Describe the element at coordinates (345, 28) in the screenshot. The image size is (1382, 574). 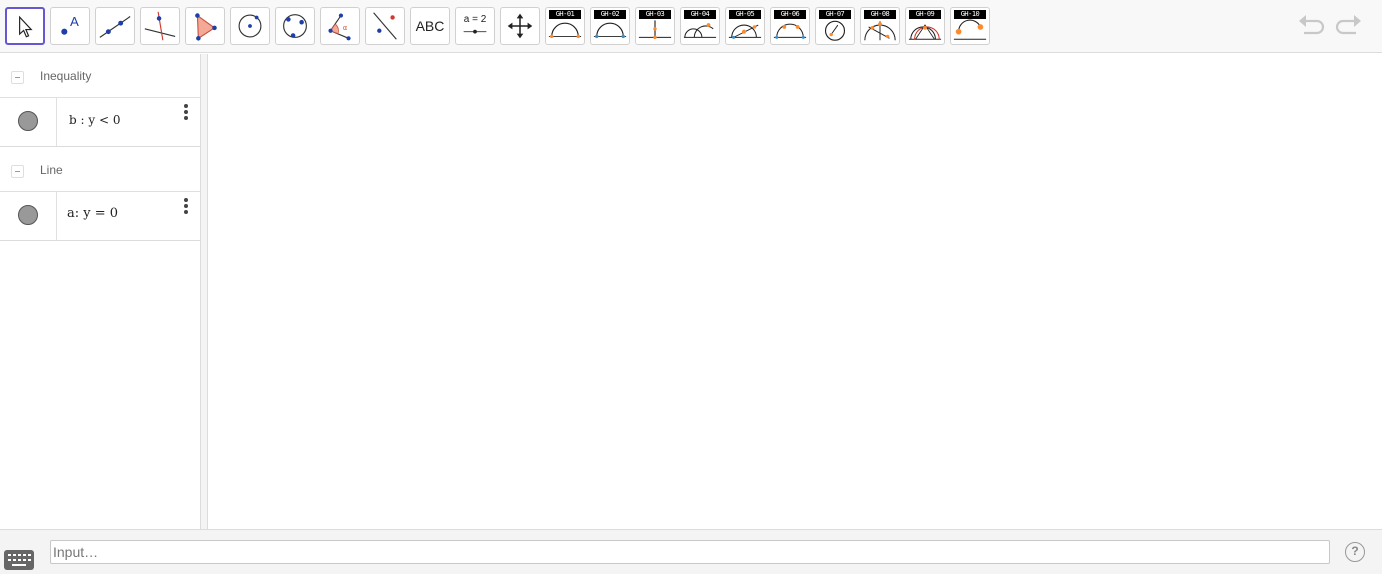
I see `svg-text: α` at that location.